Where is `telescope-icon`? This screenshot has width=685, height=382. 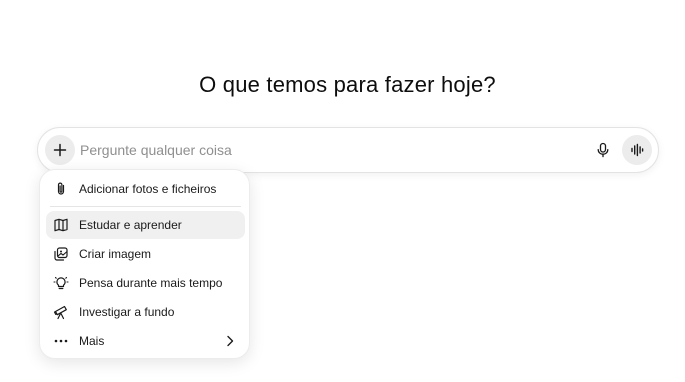
telescope-icon is located at coordinates (61, 312).